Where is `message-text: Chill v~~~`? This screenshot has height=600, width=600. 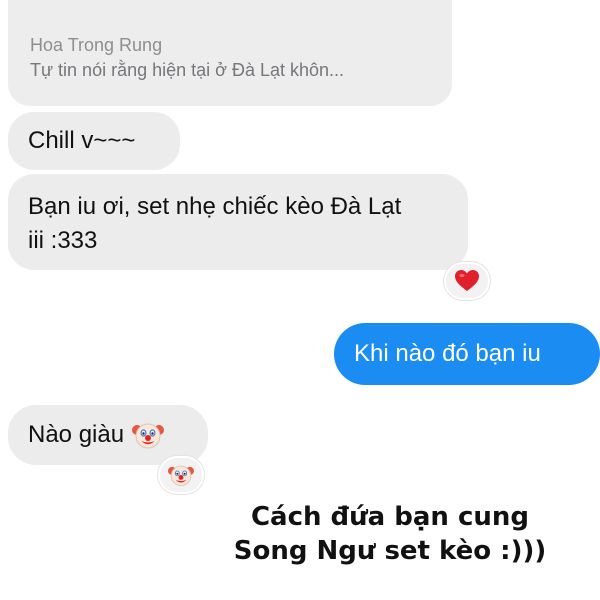
message-text: Chill v~~~ is located at coordinates (82, 140).